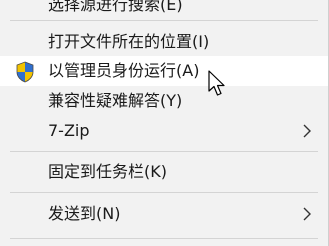 This screenshot has height=246, width=329. Describe the element at coordinates (115, 100) in the screenshot. I see `menu-item-label: 兼容性疑难解答(Y)` at that location.